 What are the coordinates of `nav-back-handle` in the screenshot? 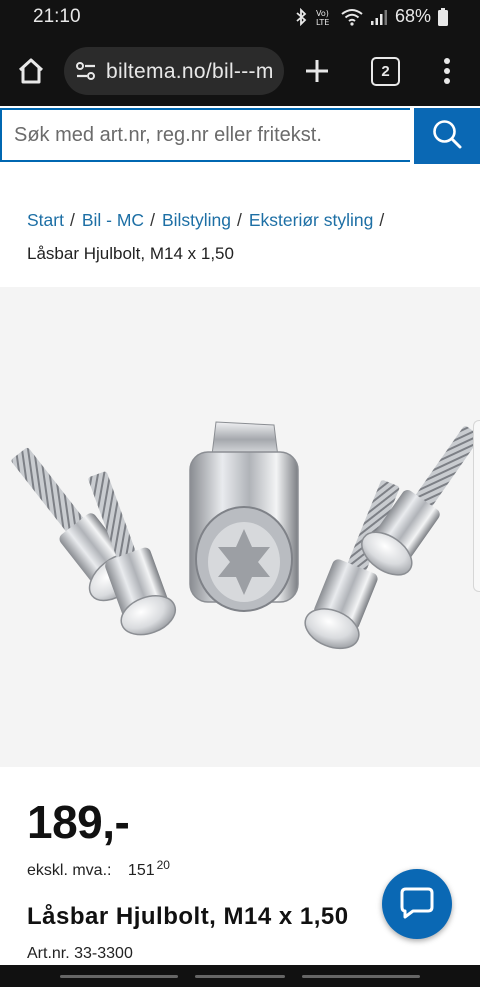 It's located at (361, 976).